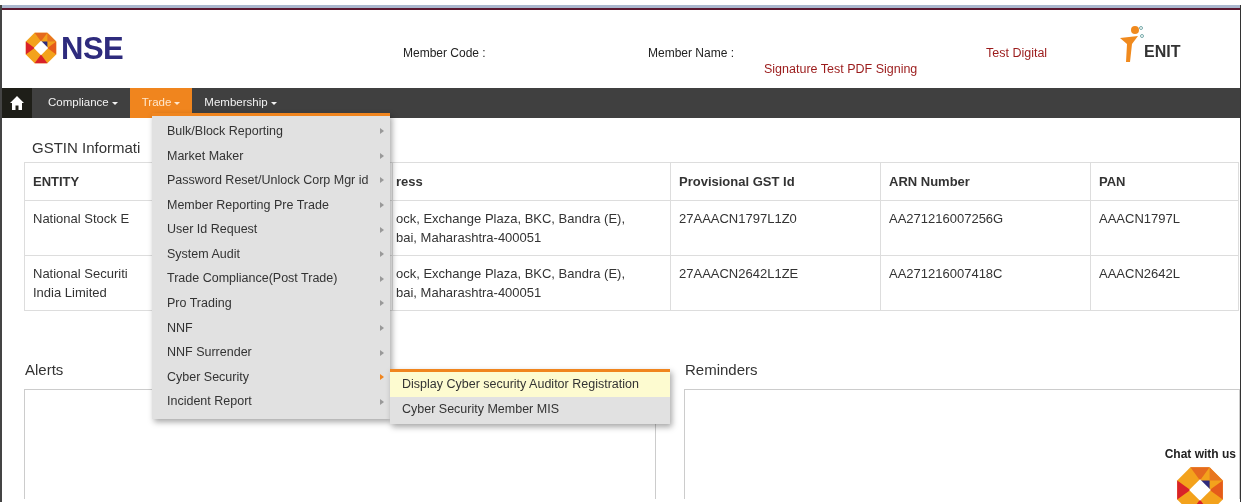 The width and height of the screenshot is (1246, 504). Describe the element at coordinates (1149, 44) in the screenshot. I see `partner-logo: ENIT` at that location.